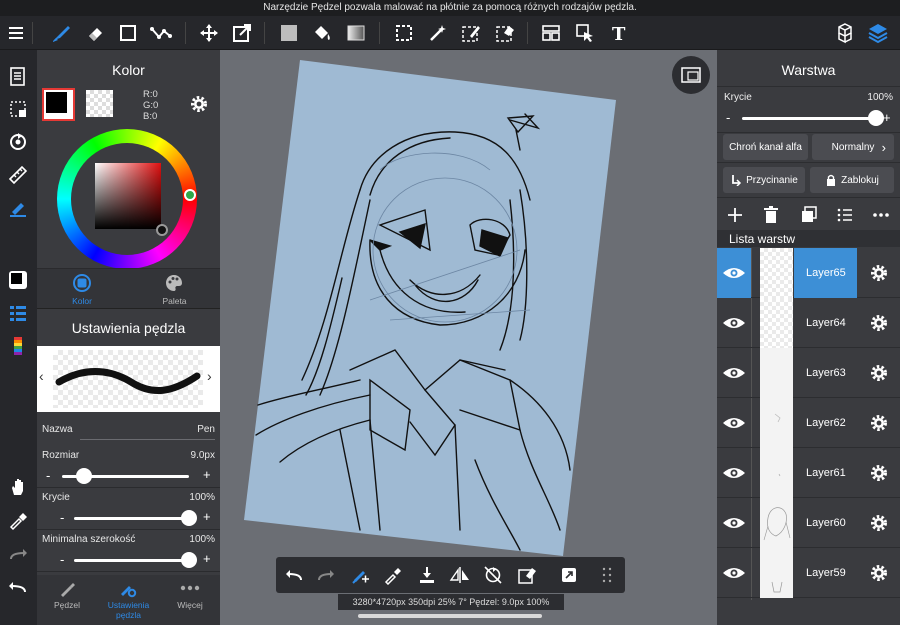  I want to click on undo-bottom-icon, so click(294, 575).